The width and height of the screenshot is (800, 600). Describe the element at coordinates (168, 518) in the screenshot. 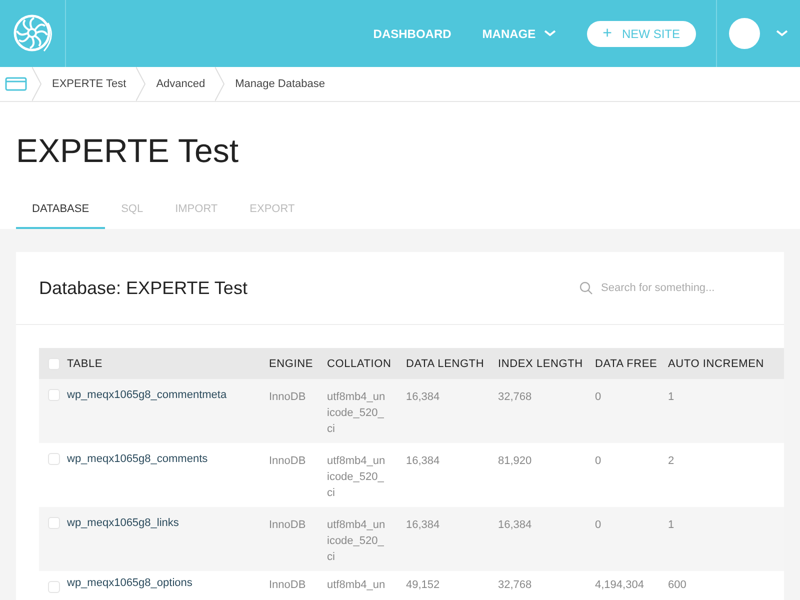

I see `table-name-link: wp_meqx1065g8_links` at that location.